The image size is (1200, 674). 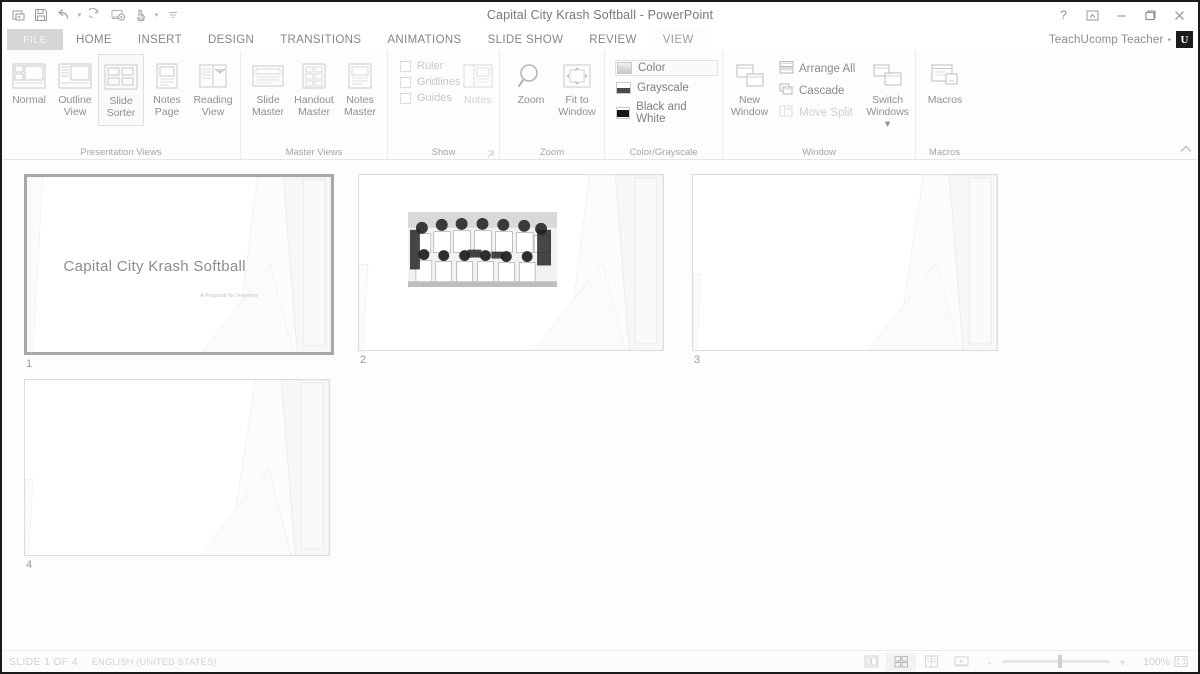 What do you see at coordinates (577, 100) in the screenshot?
I see `fit-to-window-label: Fit to` at bounding box center [577, 100].